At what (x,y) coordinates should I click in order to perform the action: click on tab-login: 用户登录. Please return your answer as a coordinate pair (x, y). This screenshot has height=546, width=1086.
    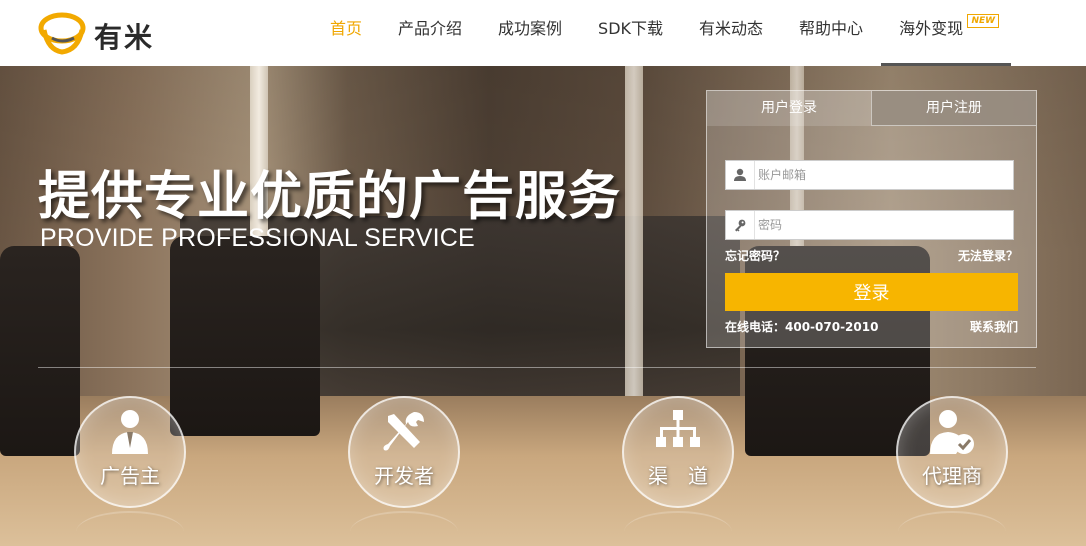
    Looking at the image, I should click on (789, 108).